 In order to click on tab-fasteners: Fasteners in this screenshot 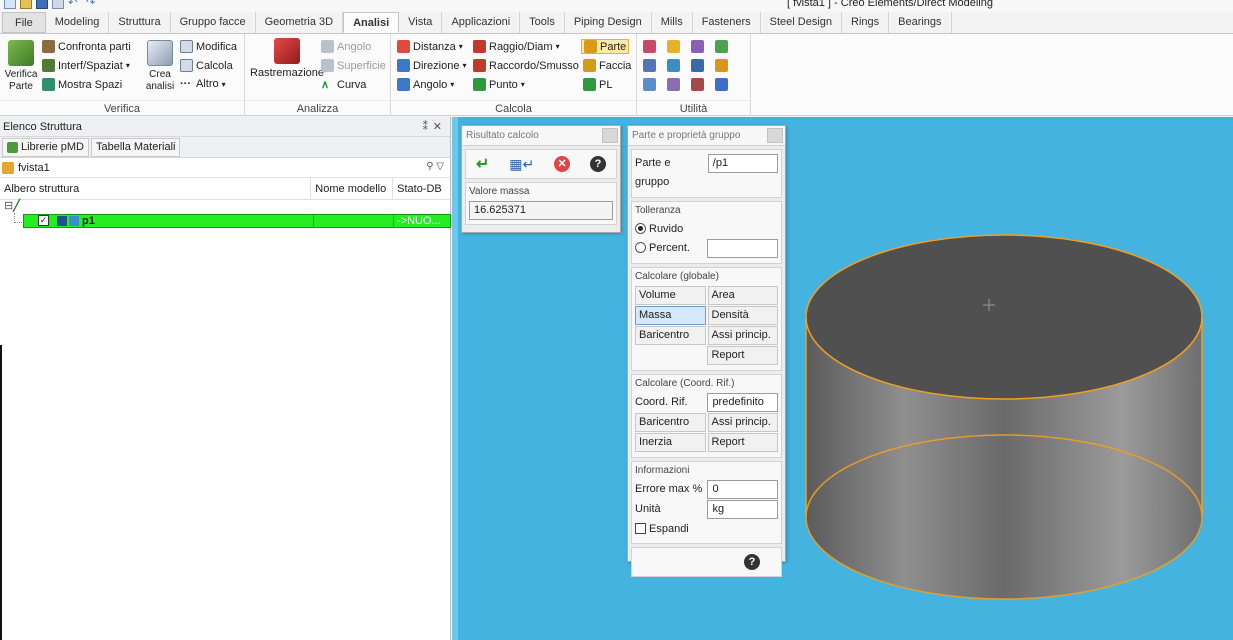, I will do `click(727, 22)`.